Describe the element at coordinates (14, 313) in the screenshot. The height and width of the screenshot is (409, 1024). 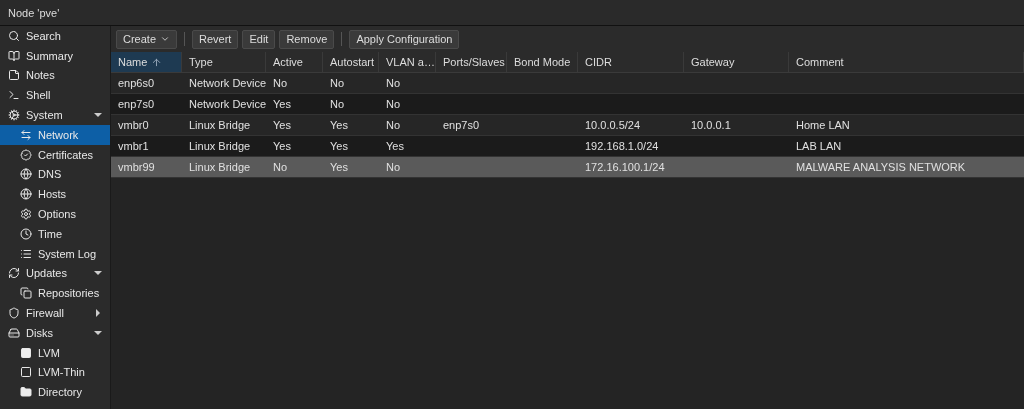
I see `shield-icon` at that location.